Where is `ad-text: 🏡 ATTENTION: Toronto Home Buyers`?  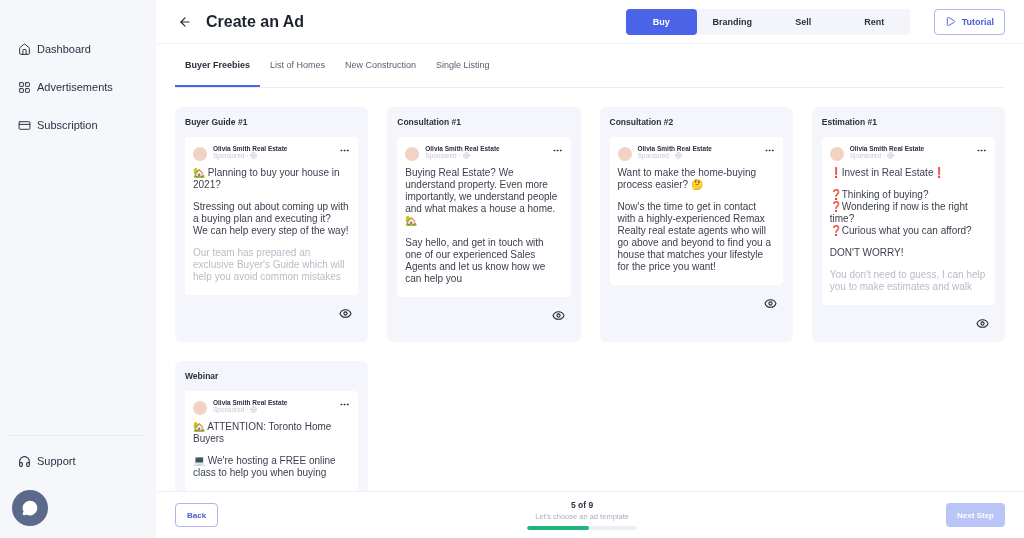
ad-text: 🏡 ATTENTION: Toronto Home Buyers is located at coordinates (263, 433).